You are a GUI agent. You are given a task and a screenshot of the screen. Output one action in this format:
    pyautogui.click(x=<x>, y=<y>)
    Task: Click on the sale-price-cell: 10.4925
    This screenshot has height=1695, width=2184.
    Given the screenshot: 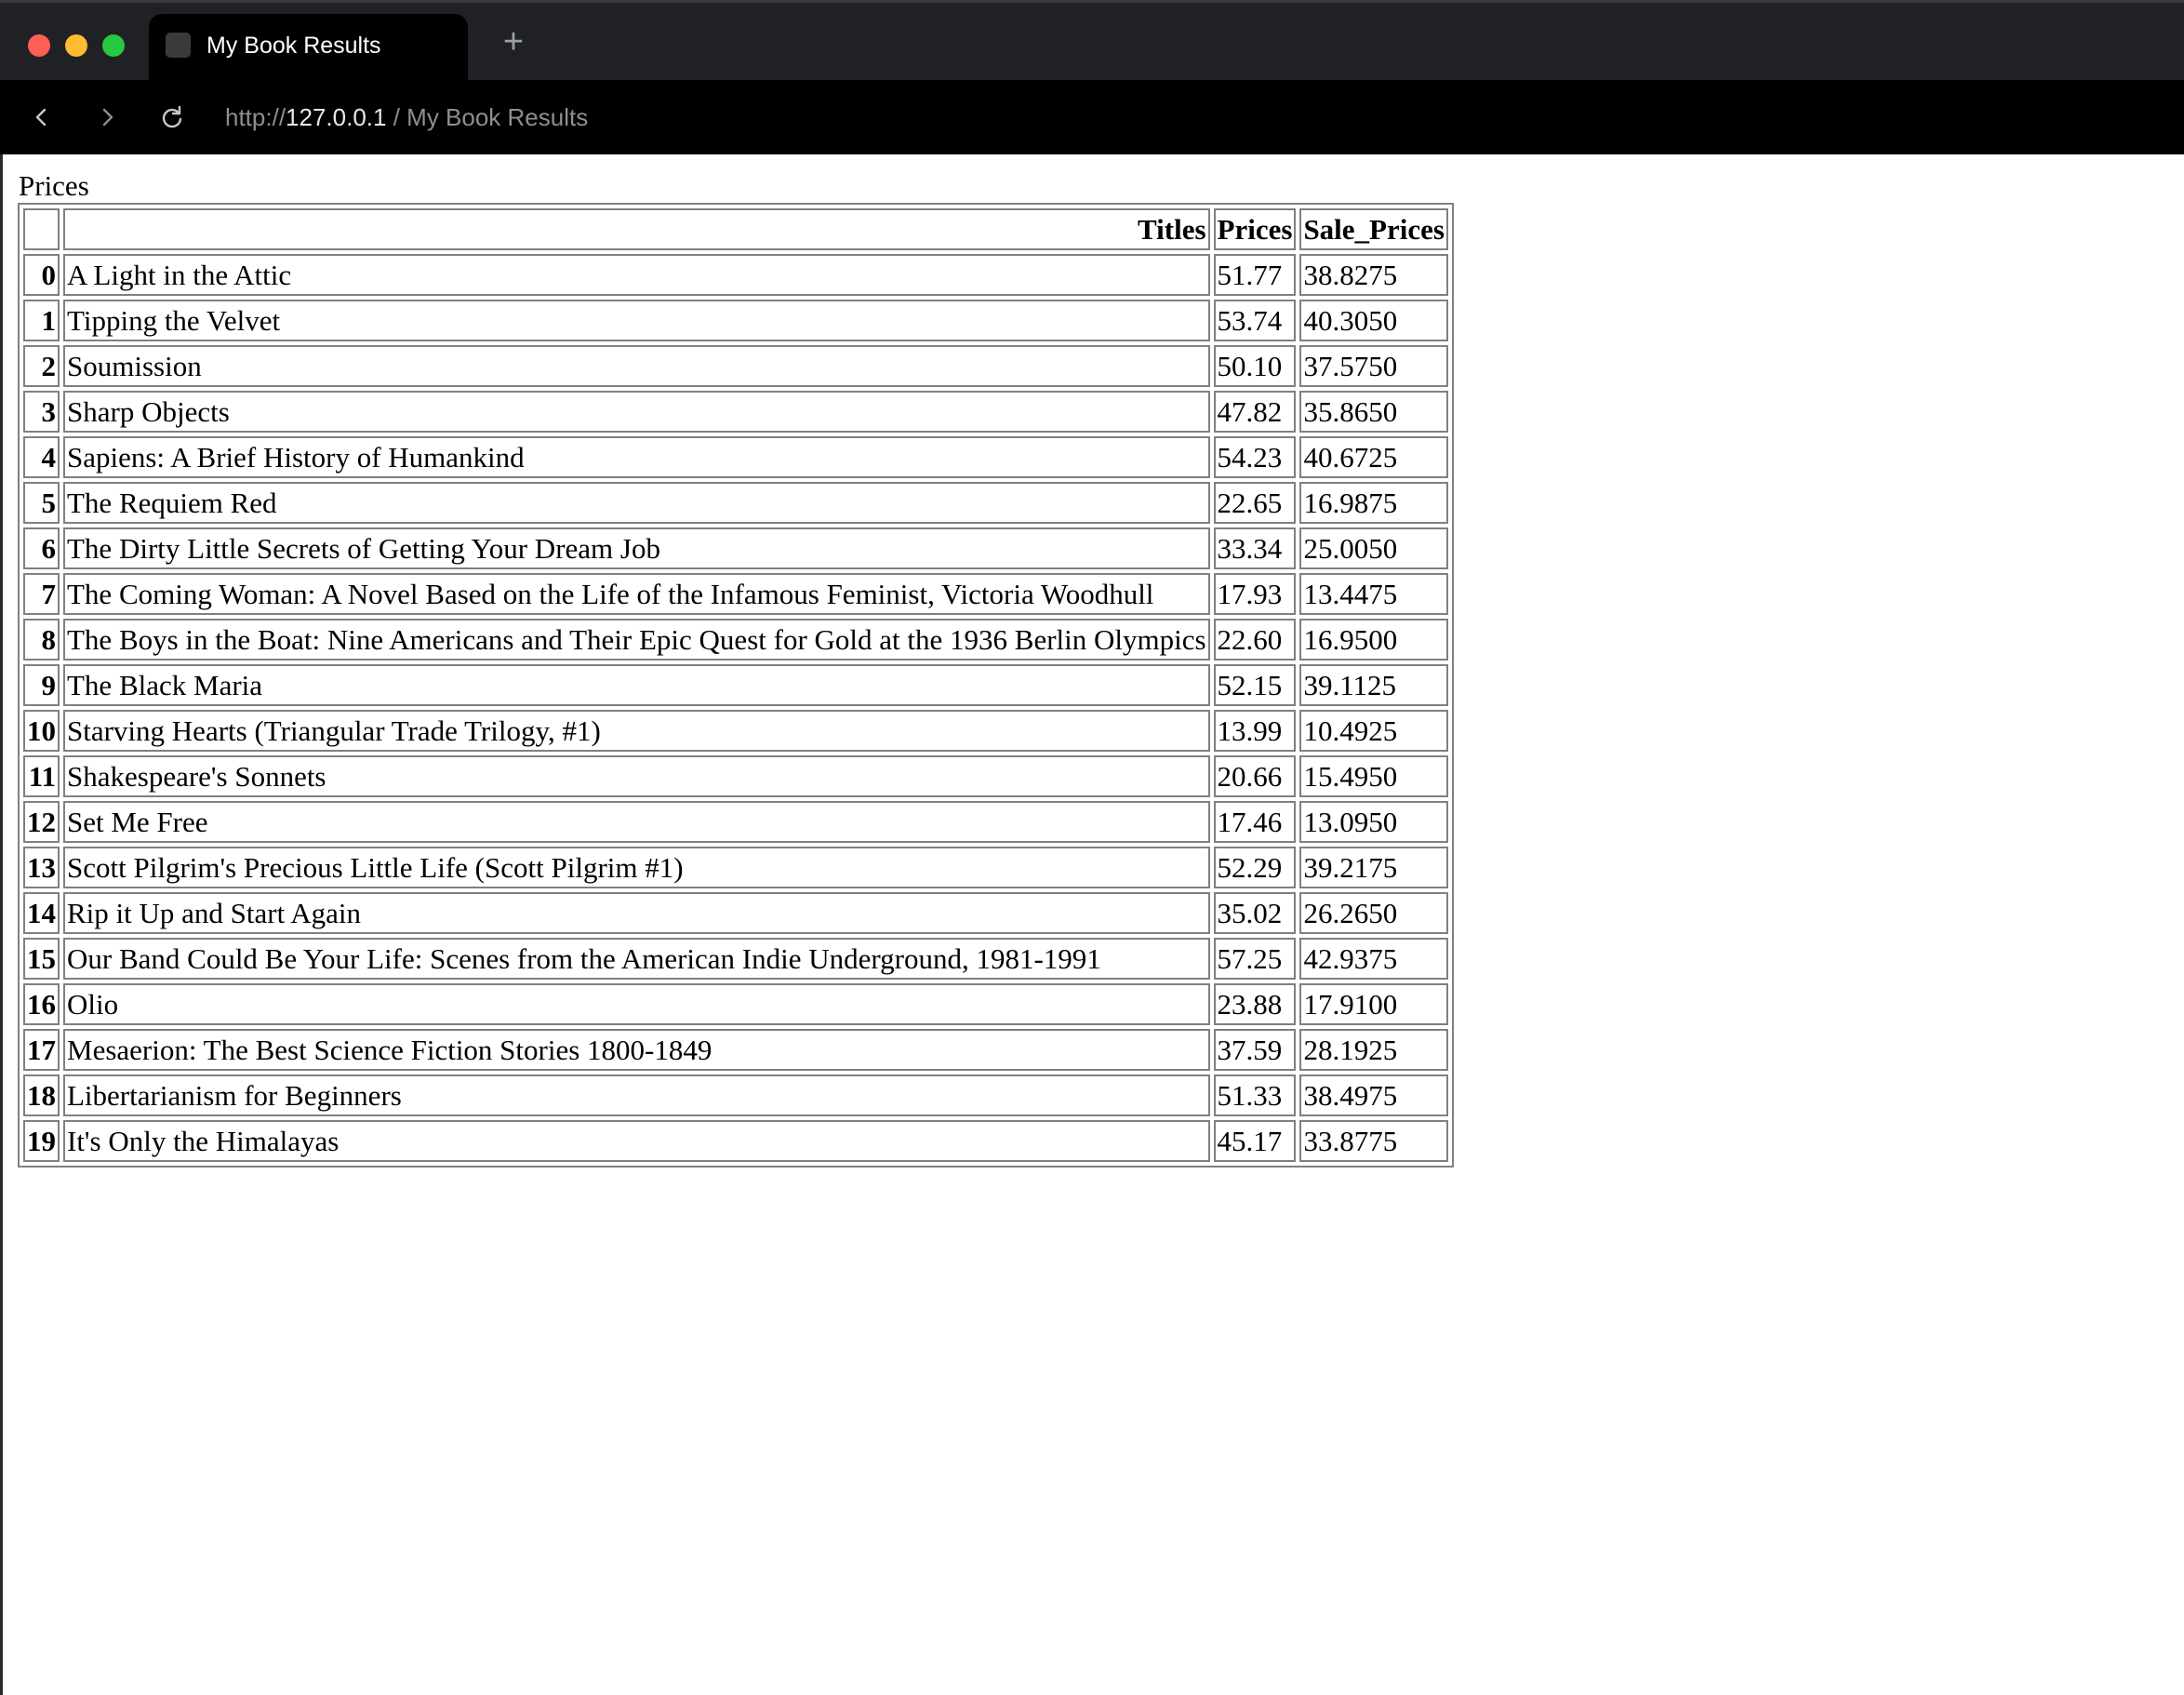 What is the action you would take?
    pyautogui.click(x=1373, y=731)
    